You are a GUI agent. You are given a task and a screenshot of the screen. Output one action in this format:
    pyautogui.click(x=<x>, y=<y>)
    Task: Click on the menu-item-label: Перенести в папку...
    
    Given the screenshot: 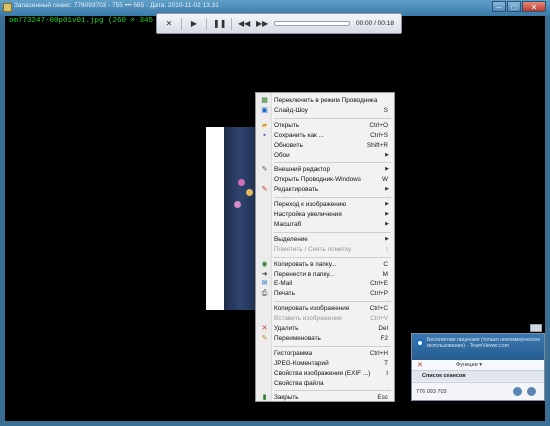 What is the action you would take?
    pyautogui.click(x=304, y=274)
    